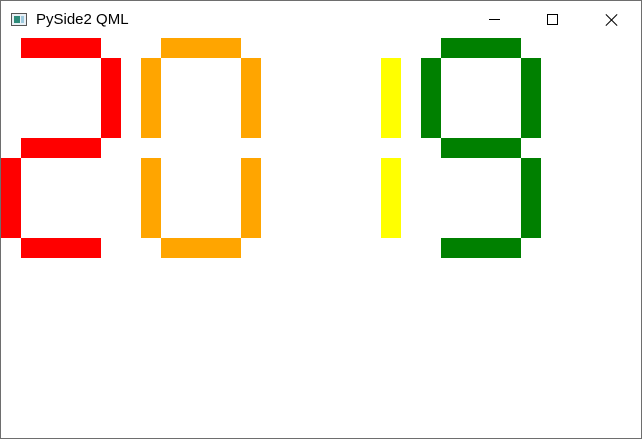  I want to click on maximize-icon, so click(552, 19).